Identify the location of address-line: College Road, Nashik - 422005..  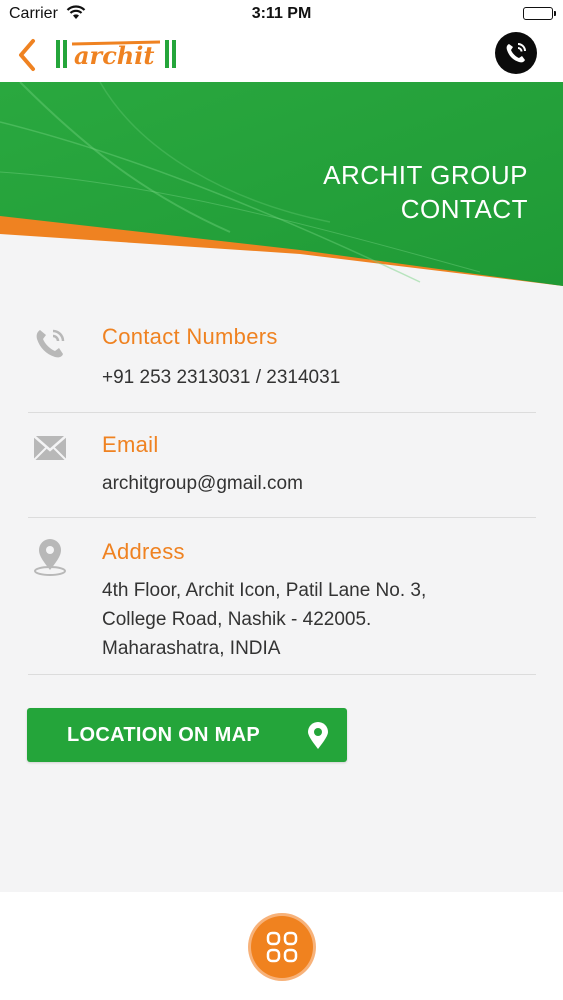
(237, 619).